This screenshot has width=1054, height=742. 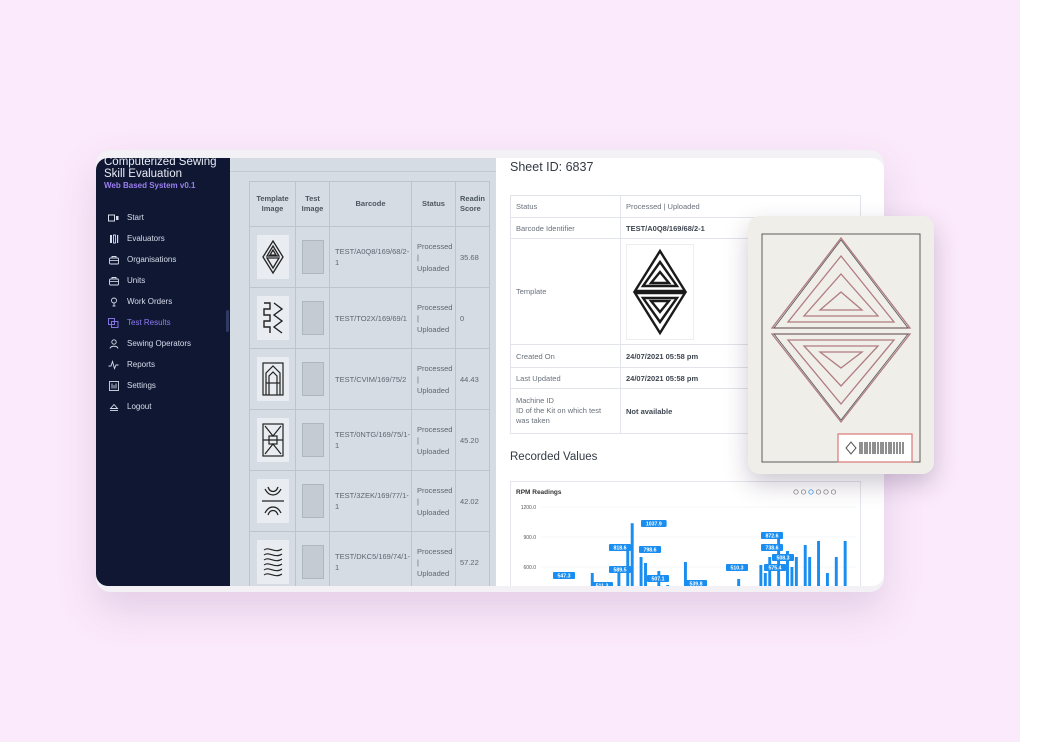 I want to click on sidebar-item-label: Test Results, so click(x=149, y=322).